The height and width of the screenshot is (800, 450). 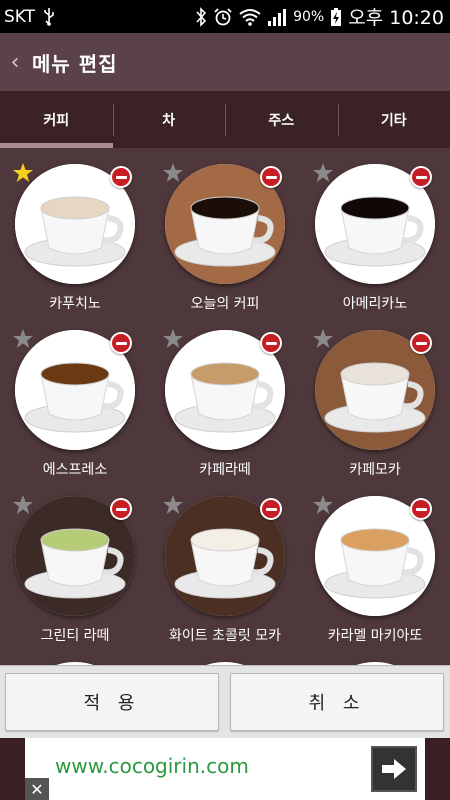 What do you see at coordinates (277, 17) in the screenshot?
I see `signal-icon` at bounding box center [277, 17].